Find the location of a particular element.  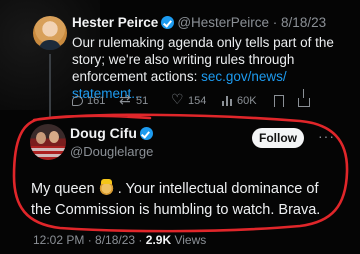

display-name: Hester Peirce is located at coordinates (115, 22).